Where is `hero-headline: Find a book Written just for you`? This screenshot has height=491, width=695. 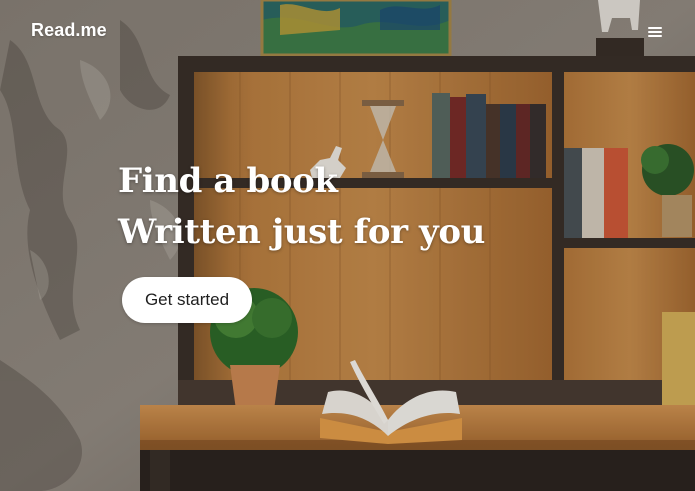
hero-headline: Find a book Written just for you is located at coordinates (301, 207).